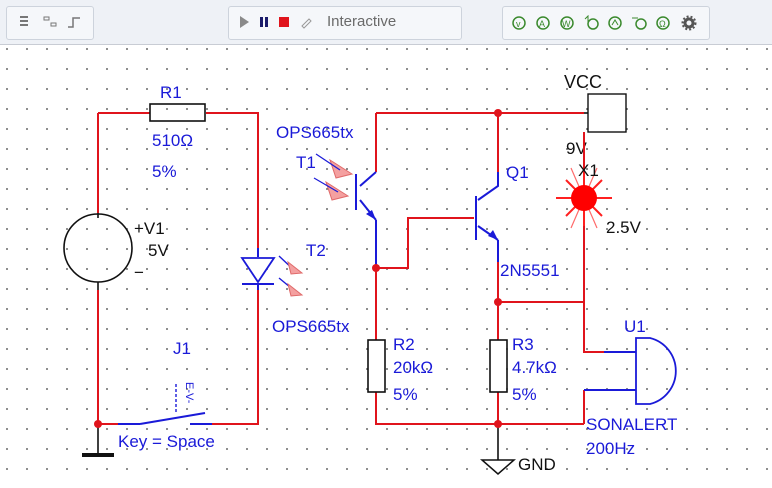  Describe the element at coordinates (158, 250) in the screenshot. I see `v1-value: 5V` at that location.